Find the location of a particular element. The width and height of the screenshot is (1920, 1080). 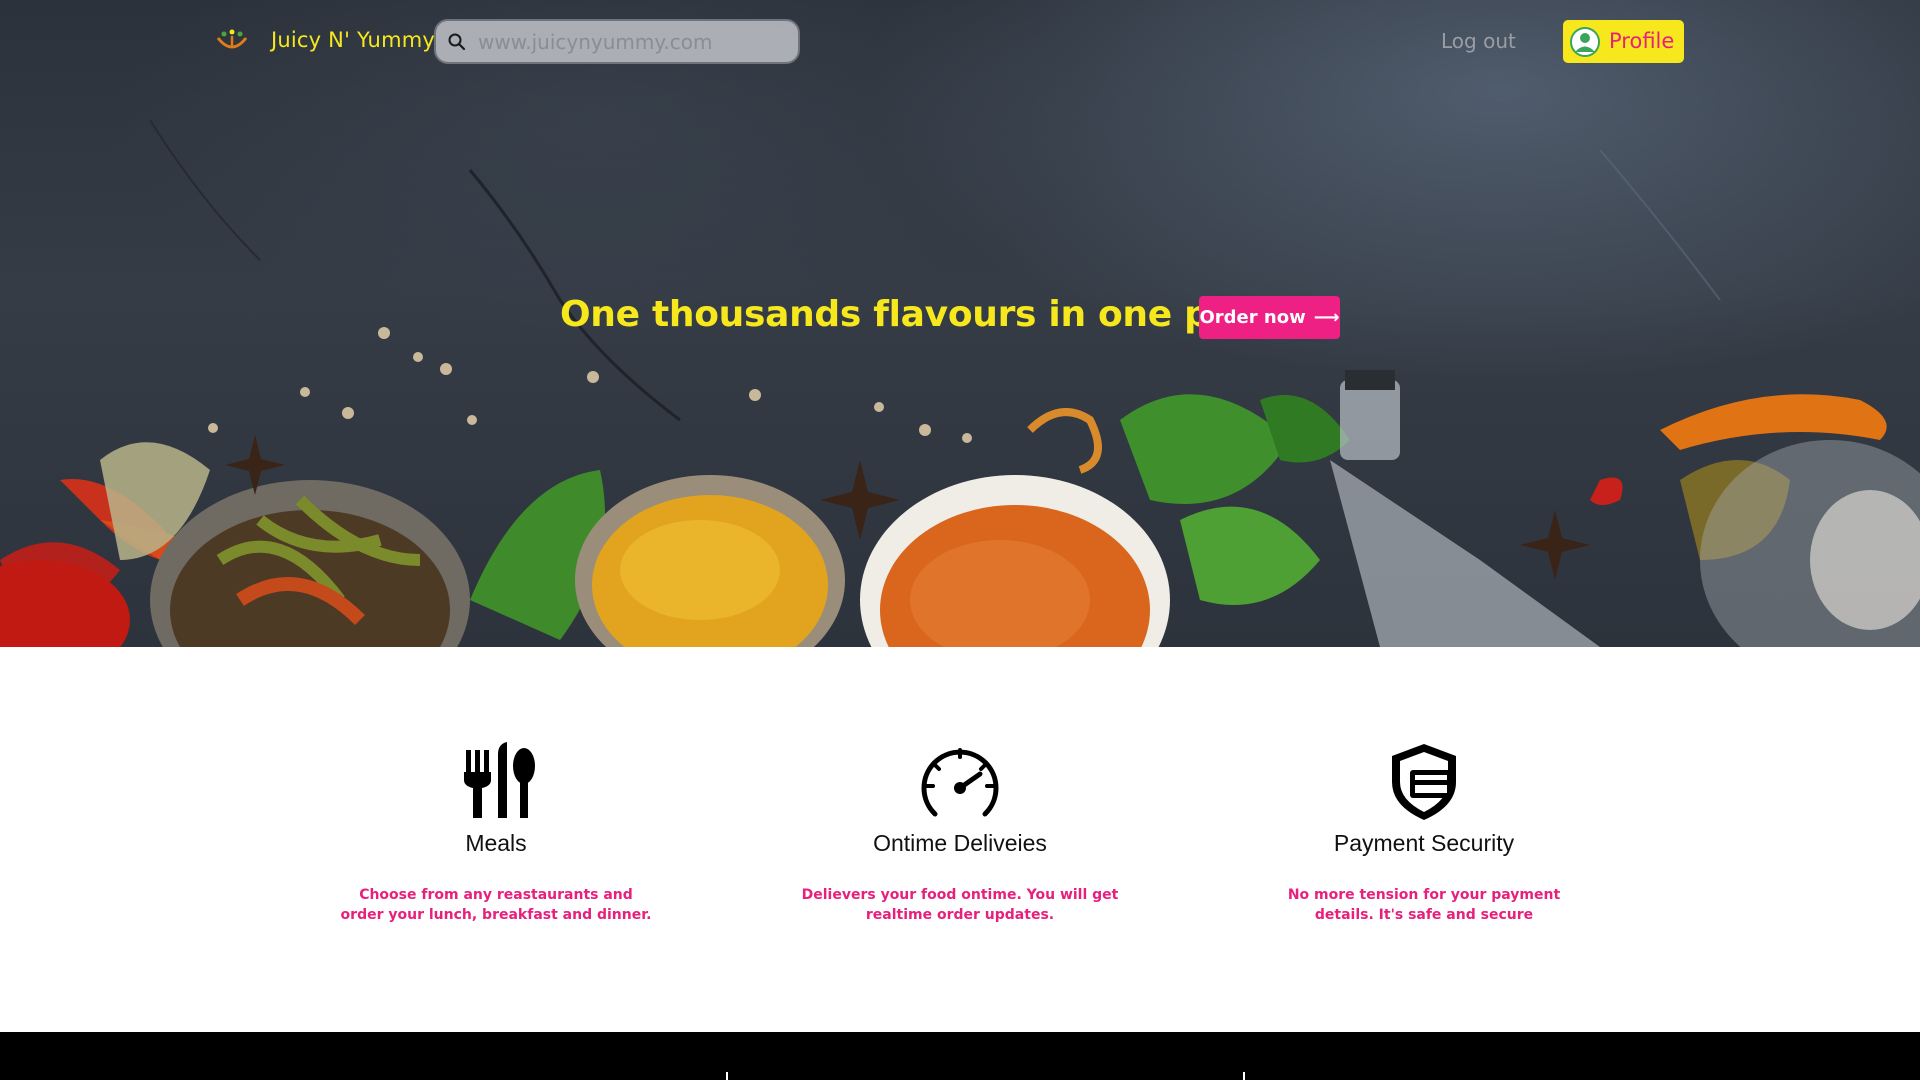

arrow-right-icon: ⟶ is located at coordinates (1326, 317).